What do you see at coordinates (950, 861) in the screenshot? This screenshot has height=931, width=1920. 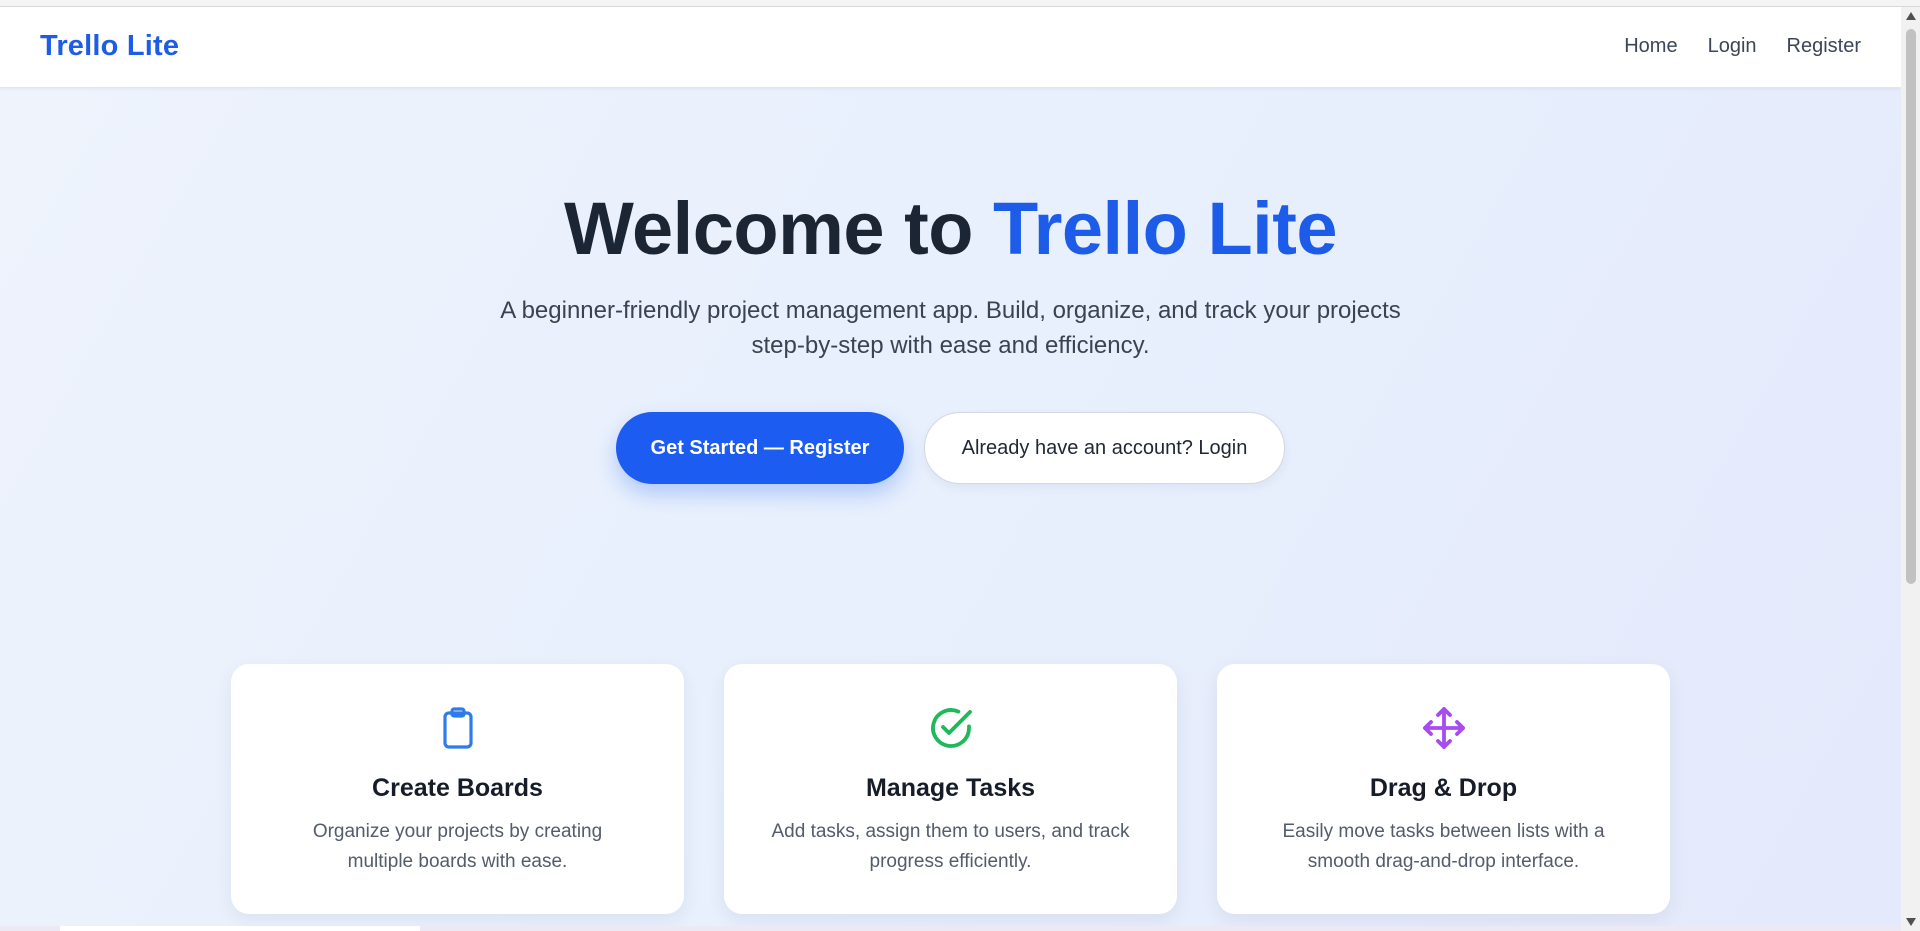 I see `feature-description-line-2: progress efficiently.` at bounding box center [950, 861].